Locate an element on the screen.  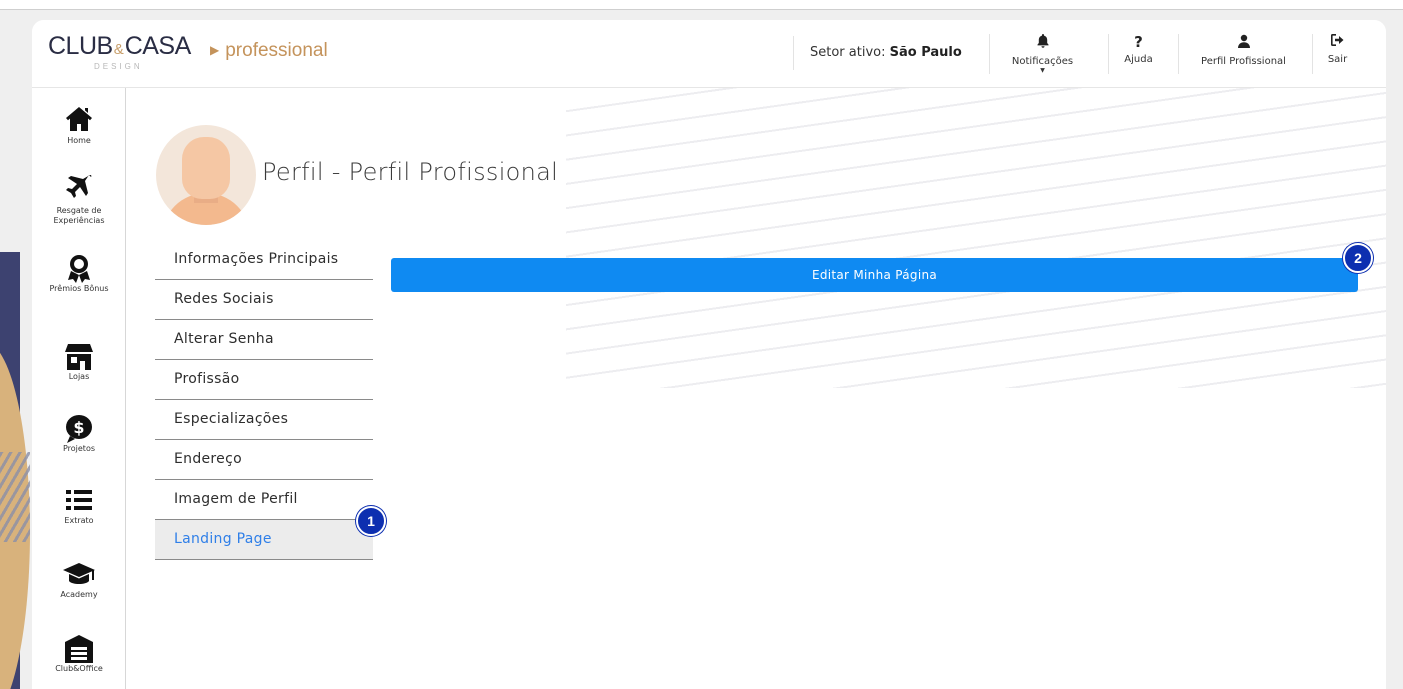
edit-my-page-button: Editar Minha Página is located at coordinates (874, 275).